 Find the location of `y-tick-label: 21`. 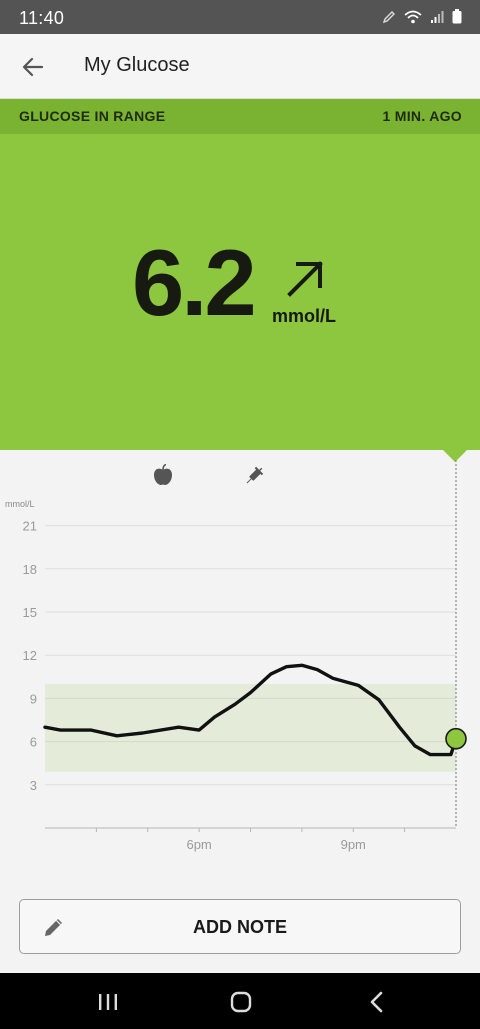

y-tick-label: 21 is located at coordinates (30, 526).